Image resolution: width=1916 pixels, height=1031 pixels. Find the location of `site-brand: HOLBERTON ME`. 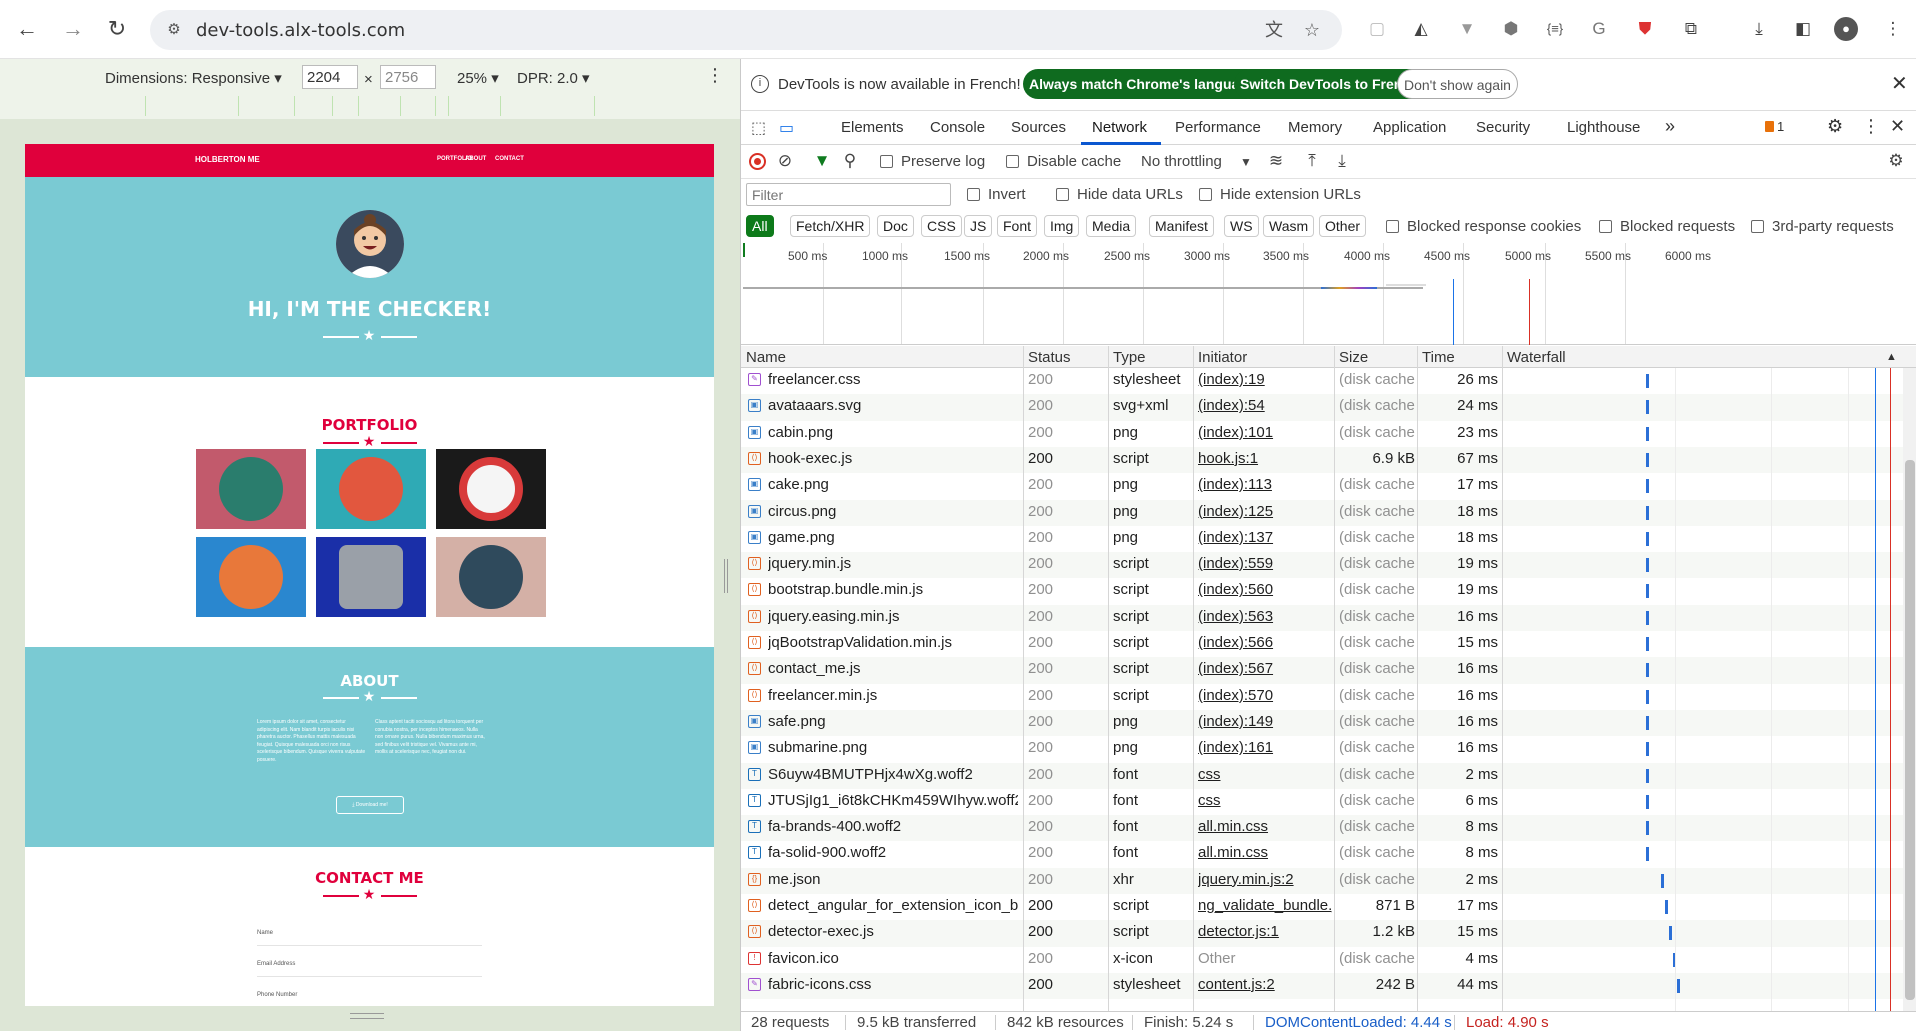

site-brand: HOLBERTON ME is located at coordinates (227, 159).